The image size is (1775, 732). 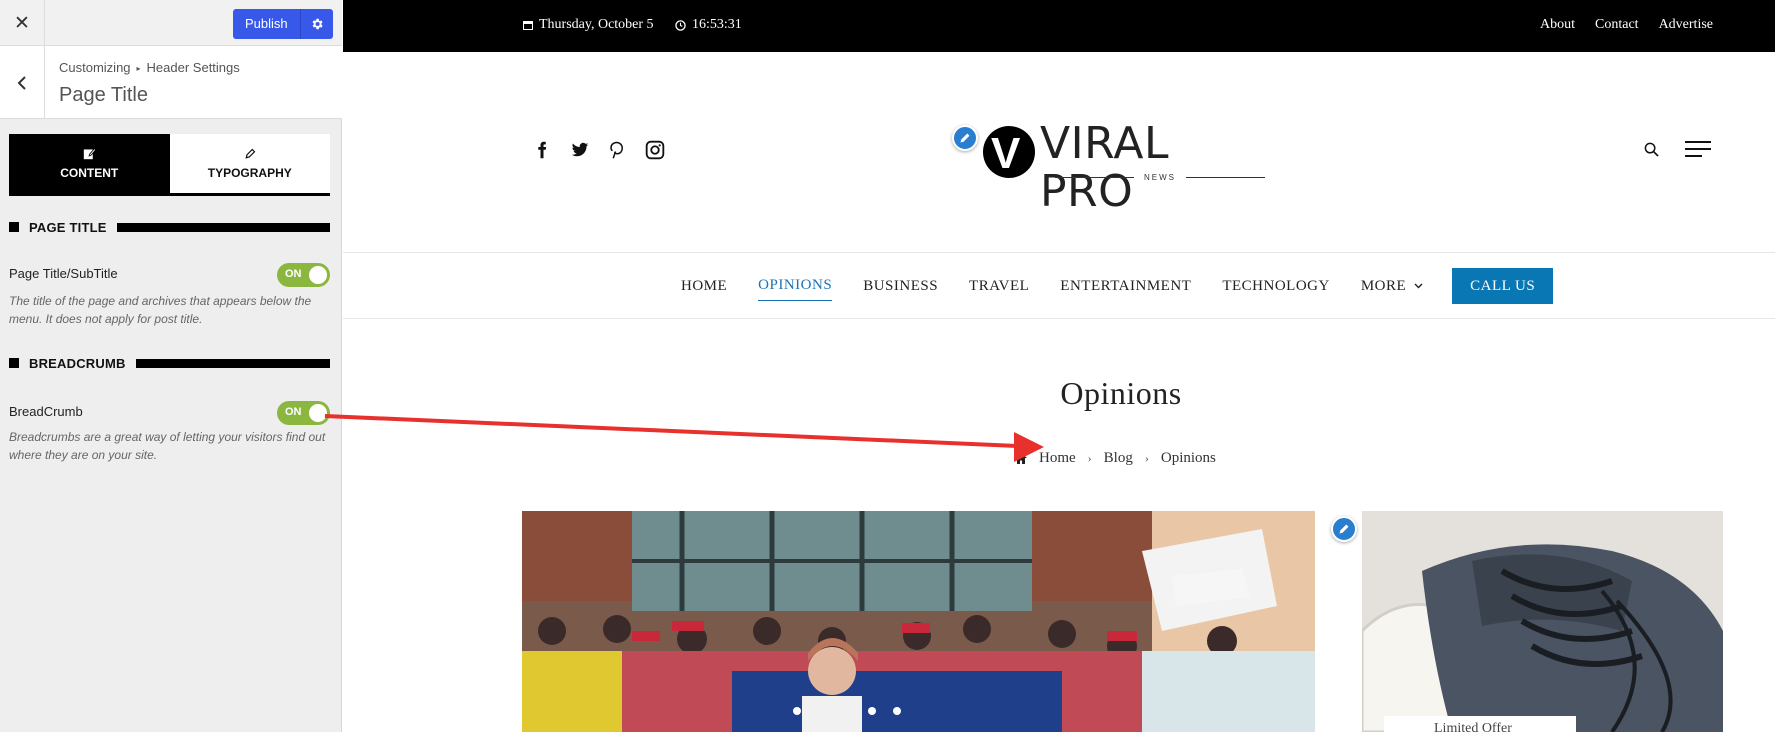 I want to click on page-title-toggle: ON, so click(x=303, y=275).